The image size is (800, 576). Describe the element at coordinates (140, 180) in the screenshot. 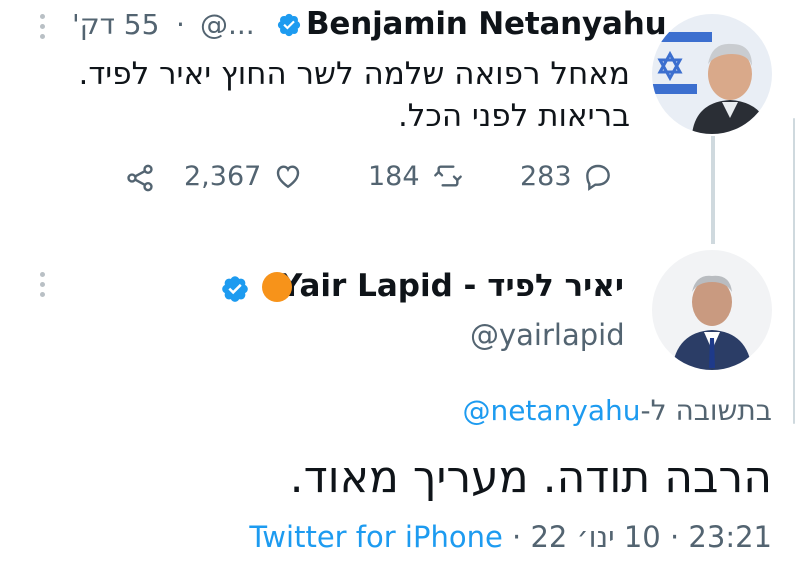

I see `share-icon` at that location.